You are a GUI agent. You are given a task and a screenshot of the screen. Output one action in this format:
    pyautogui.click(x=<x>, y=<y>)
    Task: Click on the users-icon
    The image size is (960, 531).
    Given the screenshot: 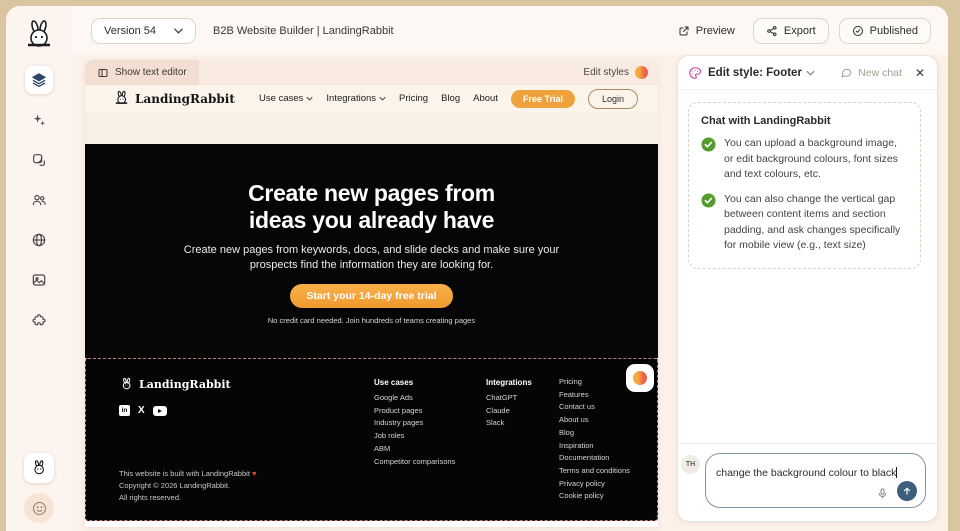 What is the action you would take?
    pyautogui.click(x=39, y=200)
    